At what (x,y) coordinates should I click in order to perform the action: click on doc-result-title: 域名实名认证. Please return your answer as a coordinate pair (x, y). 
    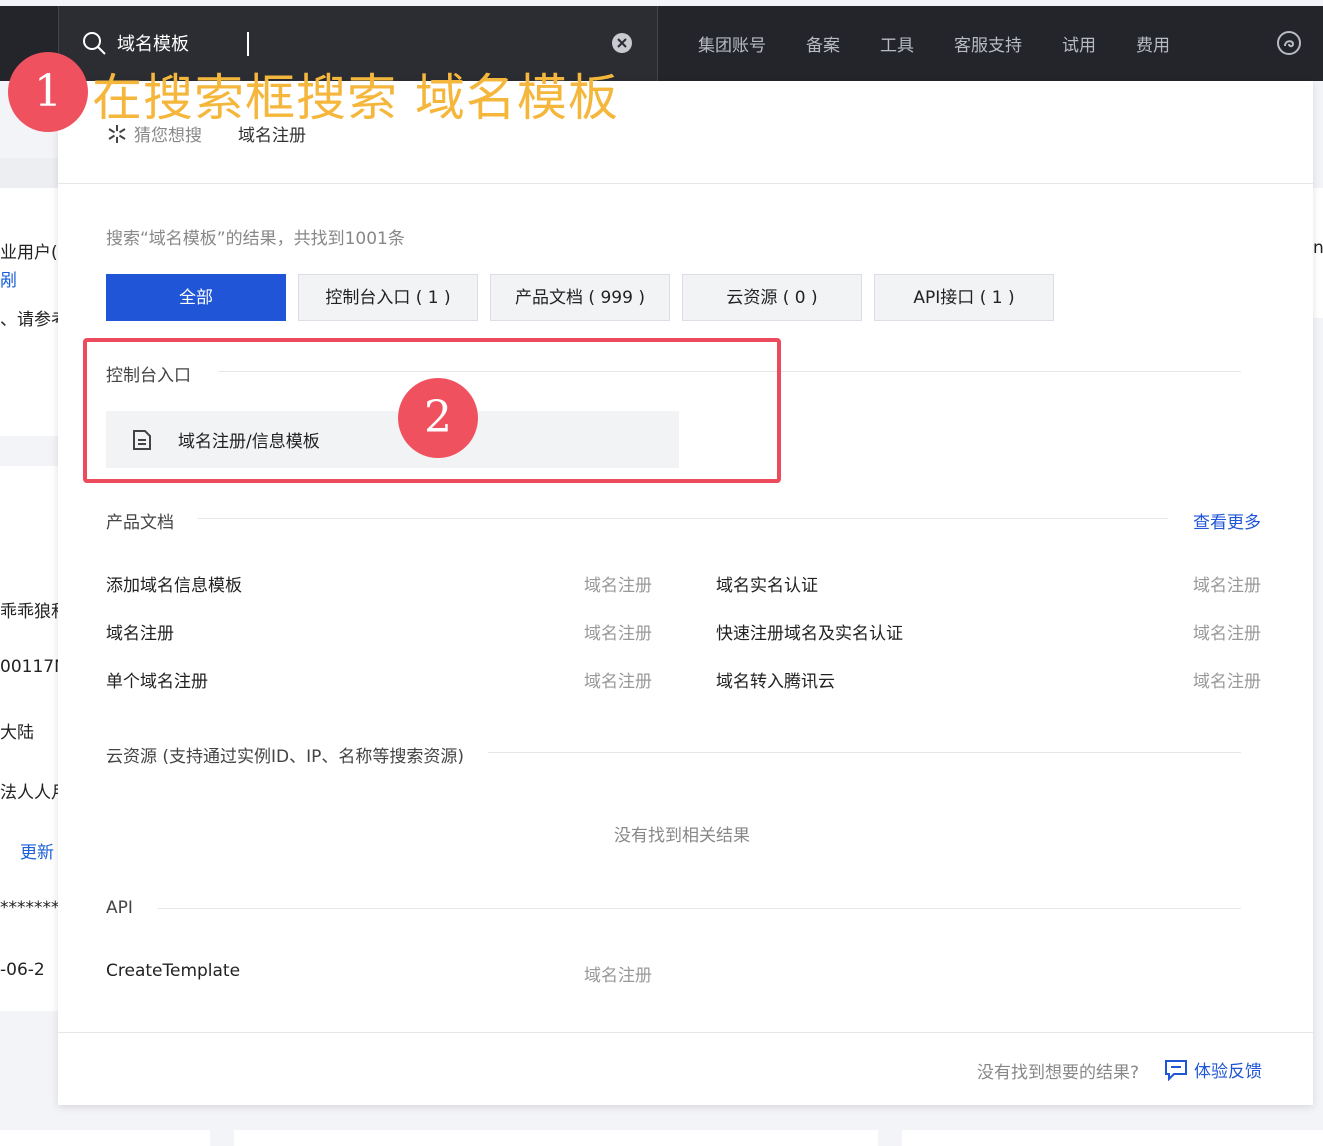
    Looking at the image, I should click on (767, 583).